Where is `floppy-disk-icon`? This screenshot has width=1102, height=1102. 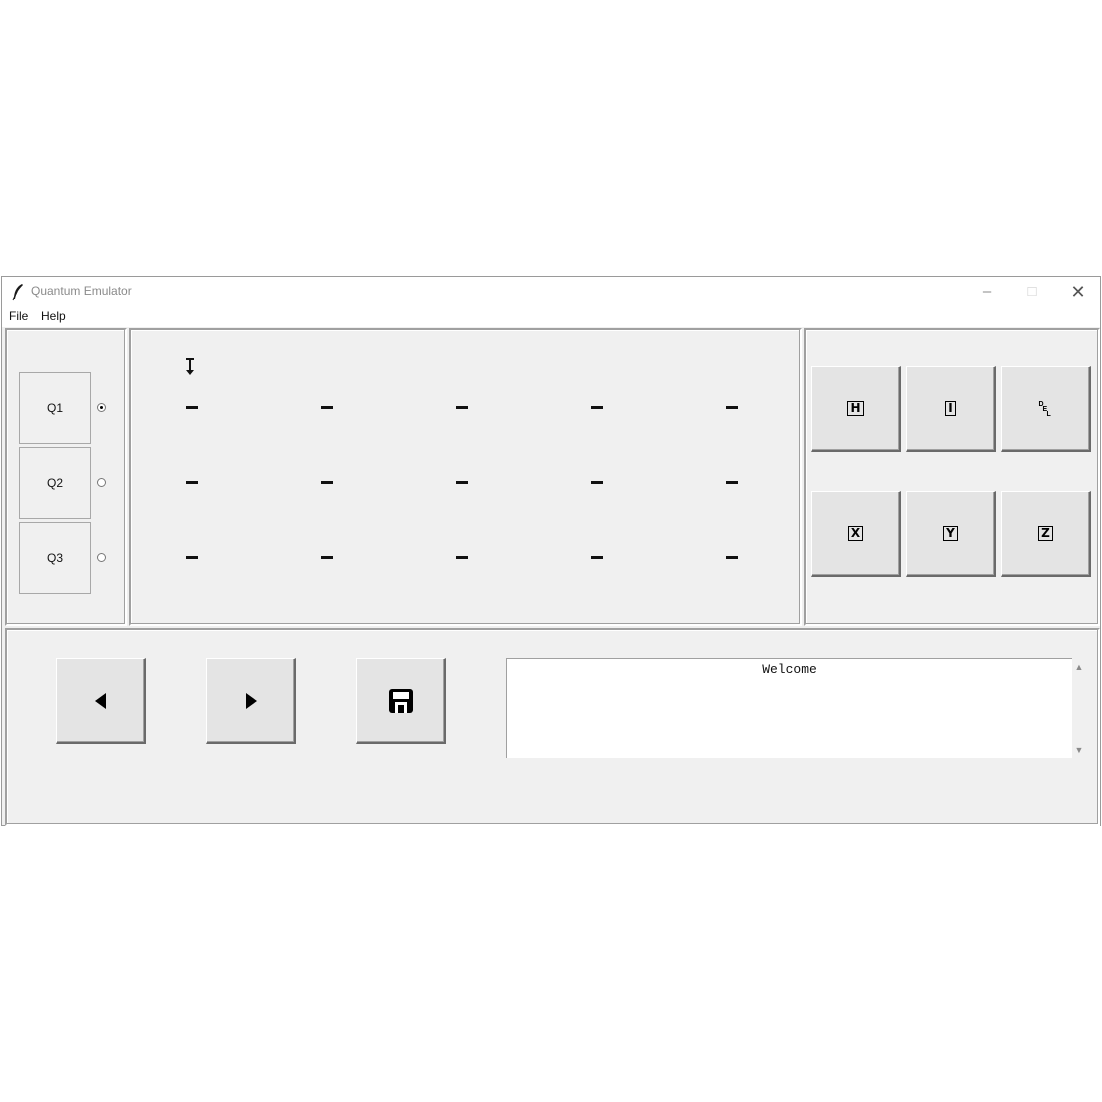
floppy-disk-icon is located at coordinates (400, 700).